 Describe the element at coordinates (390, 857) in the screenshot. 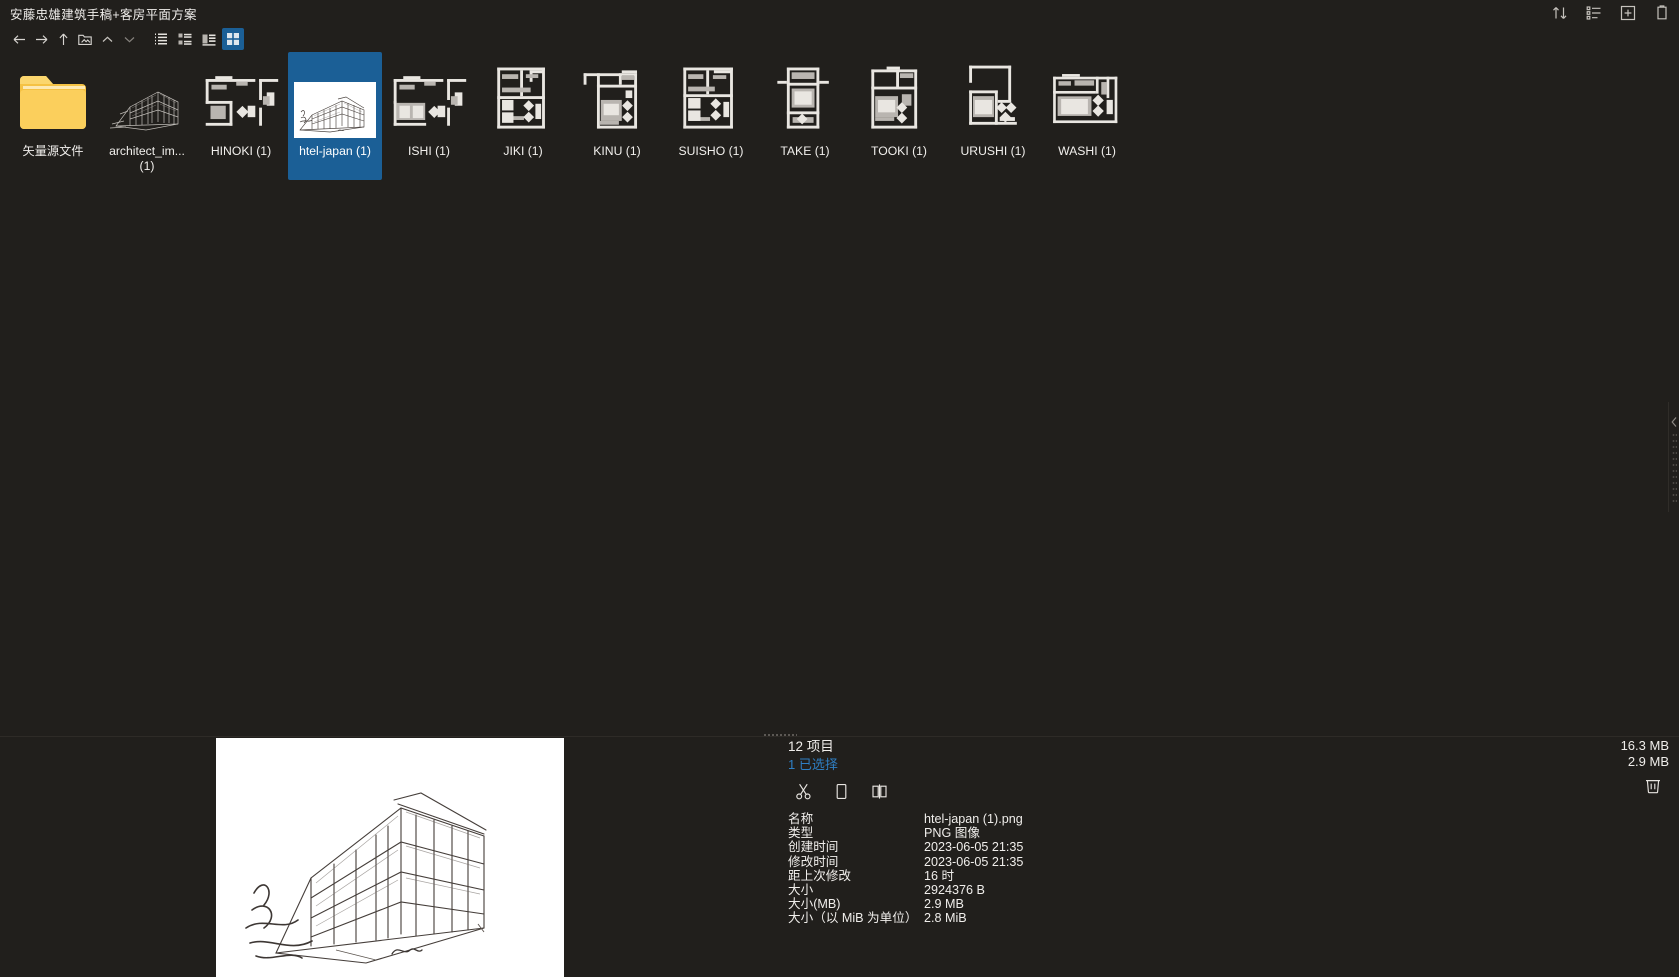

I see `file-preview` at that location.